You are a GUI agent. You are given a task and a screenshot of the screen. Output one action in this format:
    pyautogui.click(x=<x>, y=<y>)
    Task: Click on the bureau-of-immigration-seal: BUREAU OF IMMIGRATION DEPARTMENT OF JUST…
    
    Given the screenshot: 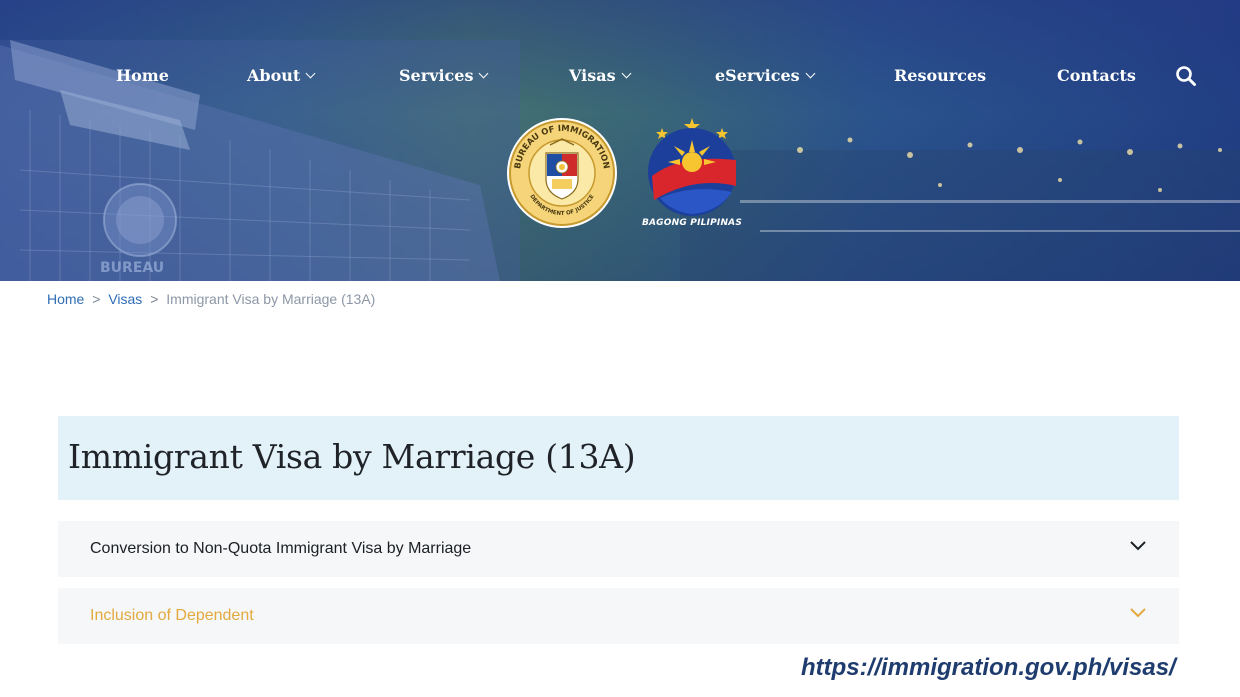 What is the action you would take?
    pyautogui.click(x=562, y=173)
    